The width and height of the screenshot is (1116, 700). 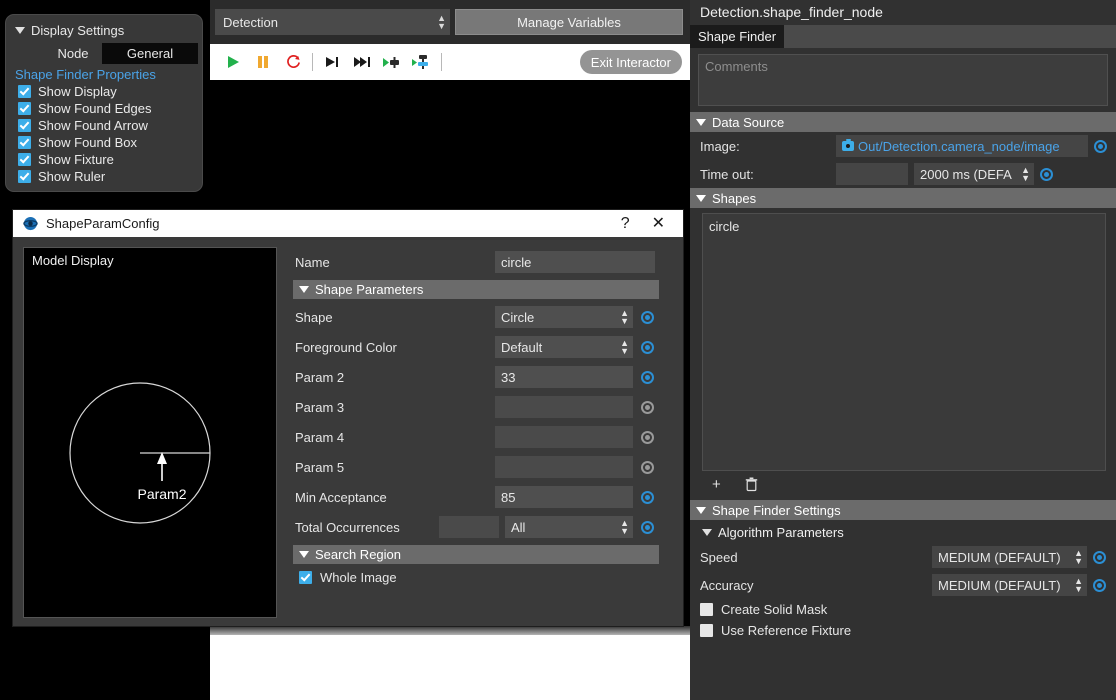 What do you see at coordinates (647, 497) in the screenshot?
I see `min-acceptance-binding-indicator` at bounding box center [647, 497].